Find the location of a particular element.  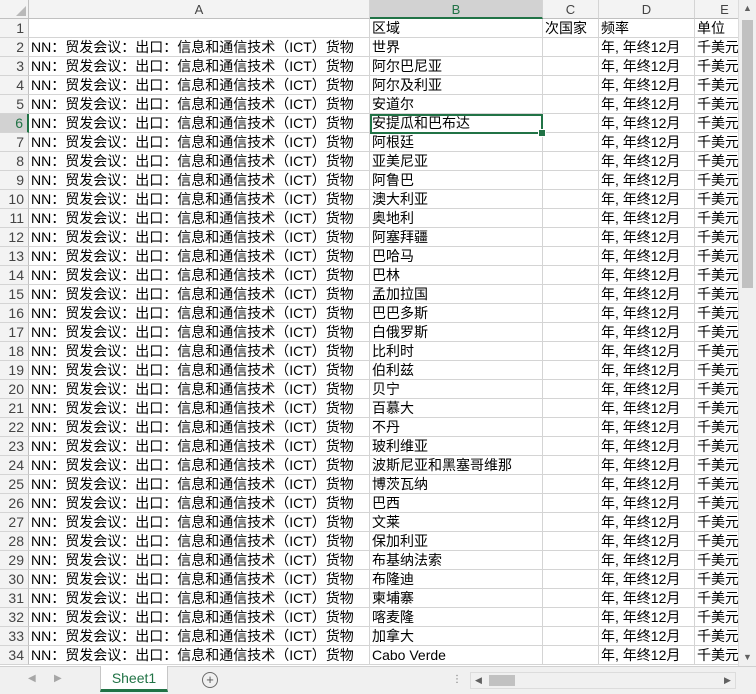

cell-e14: 千美元 is located at coordinates (716, 275).